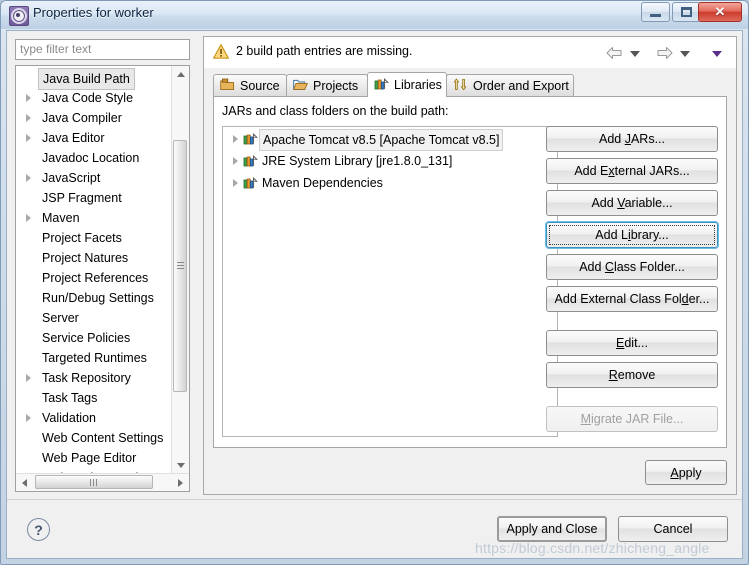 The width and height of the screenshot is (749, 565). Describe the element at coordinates (91, 158) in the screenshot. I see `sidebar-item-label: Javadoc Location` at that location.